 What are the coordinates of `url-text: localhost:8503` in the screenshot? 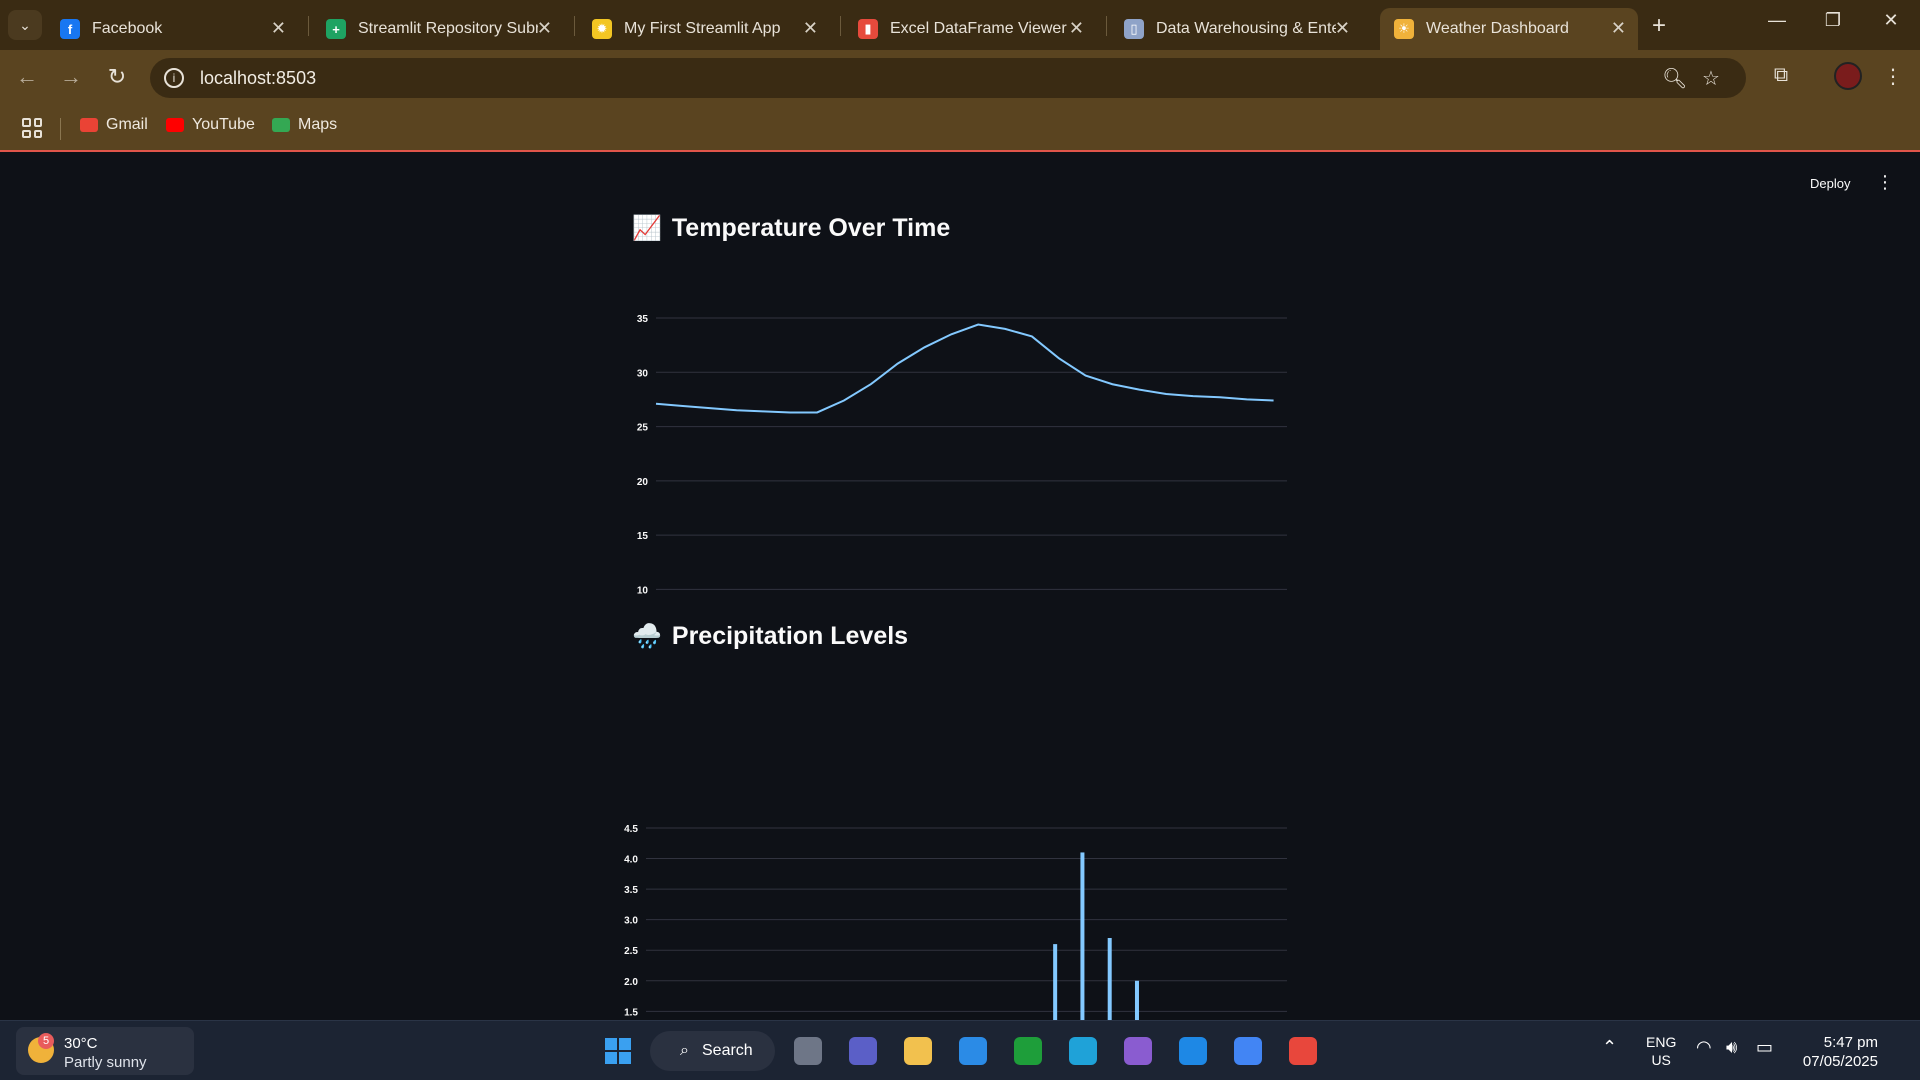 It's located at (258, 77).